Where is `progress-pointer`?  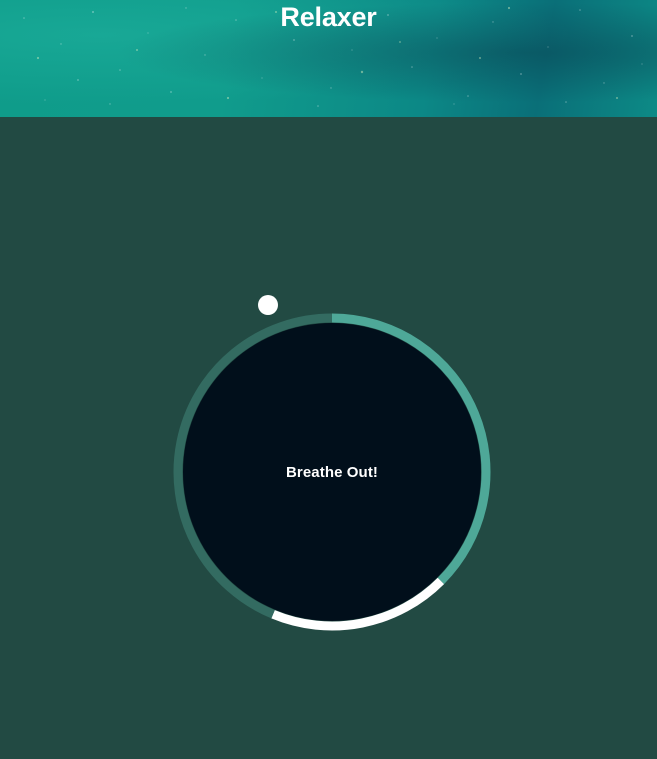
progress-pointer is located at coordinates (268, 305).